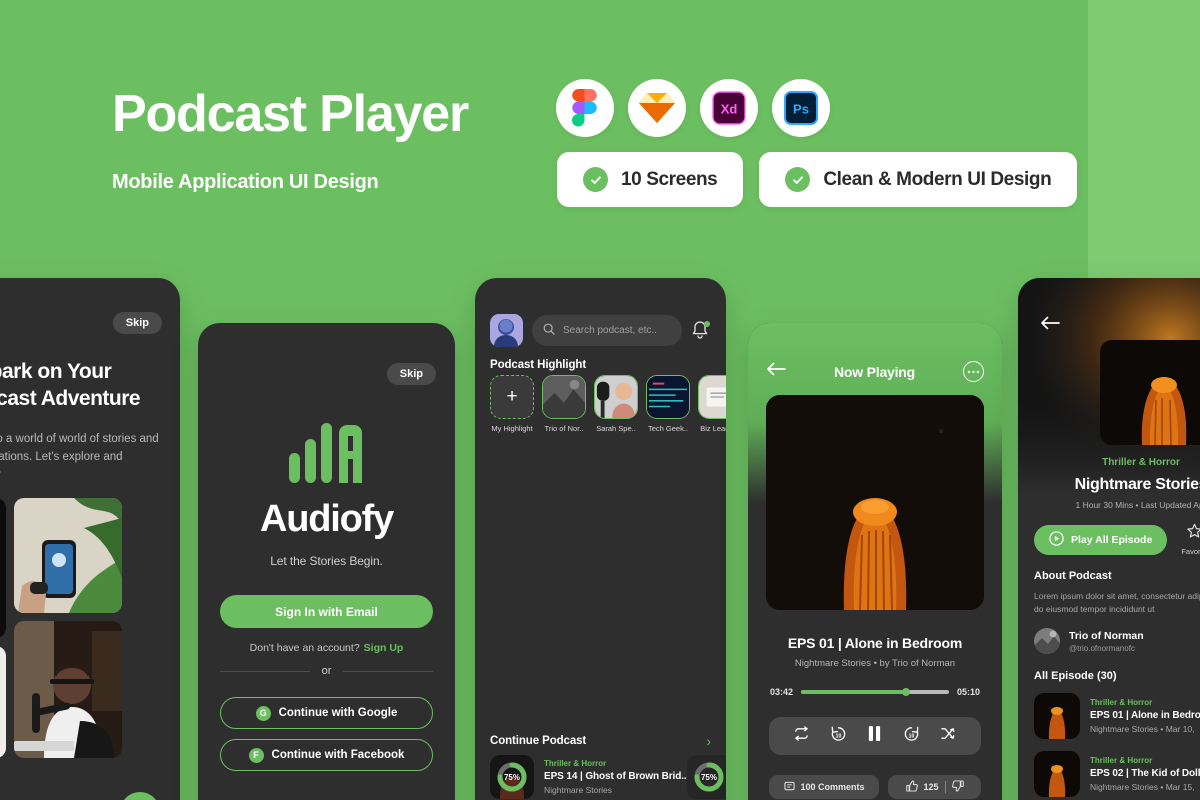  Describe the element at coordinates (1145, 773) in the screenshot. I see `episode-title: EPS 02 | The Kid of Doll` at that location.